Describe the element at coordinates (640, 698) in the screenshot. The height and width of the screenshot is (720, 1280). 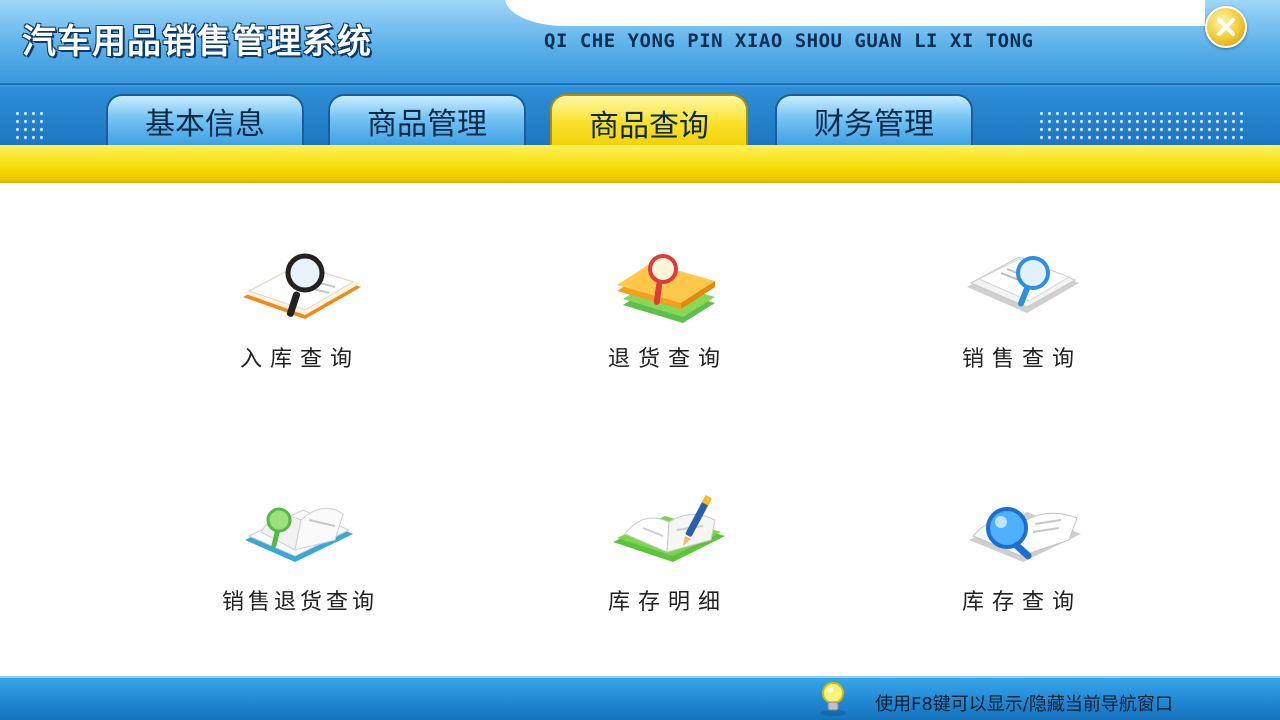
I see `status-bar: 使用F8键可以显示/隐藏当前导航窗口` at that location.